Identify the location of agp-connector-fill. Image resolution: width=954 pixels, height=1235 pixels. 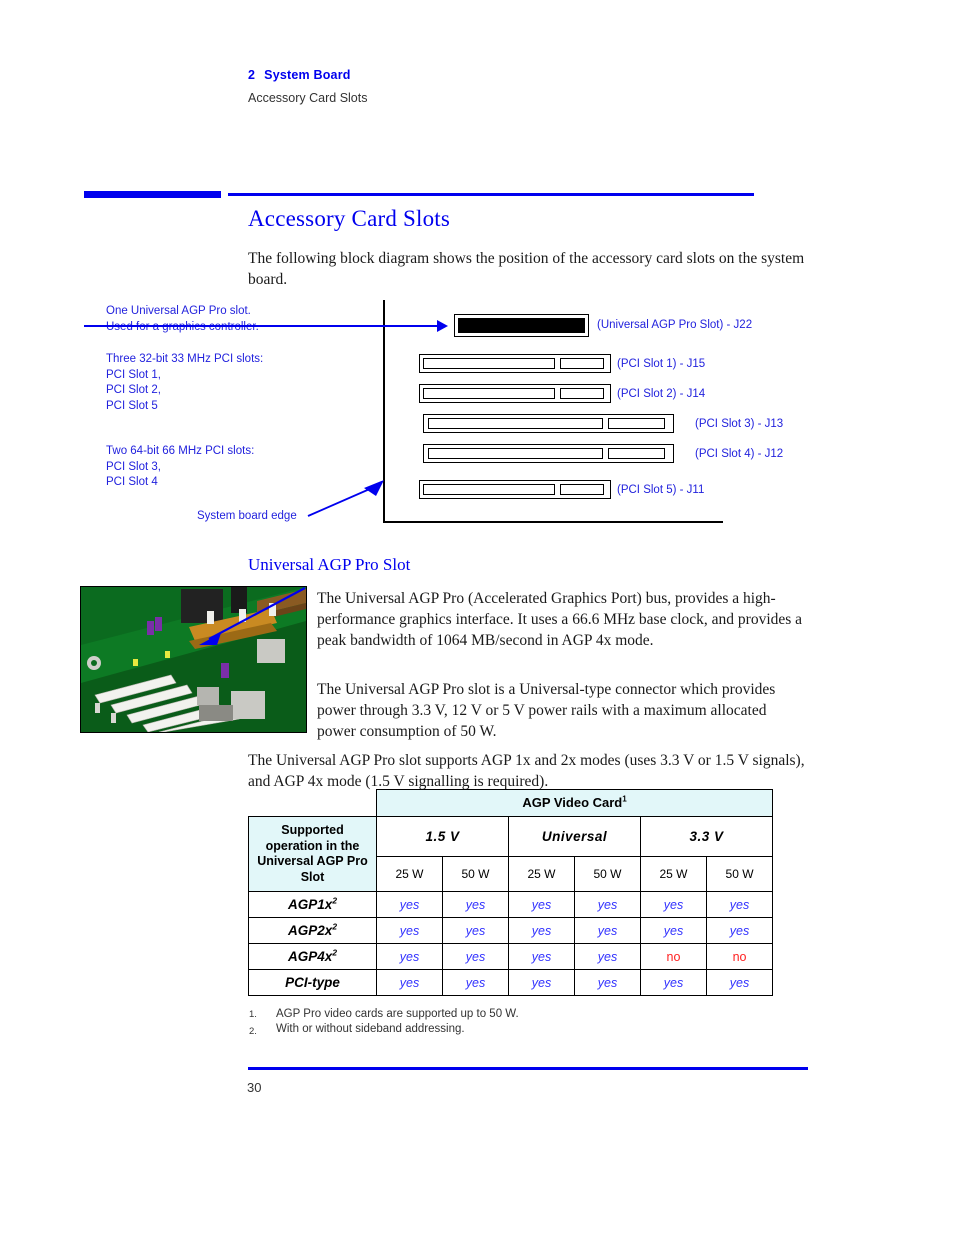
(521, 325).